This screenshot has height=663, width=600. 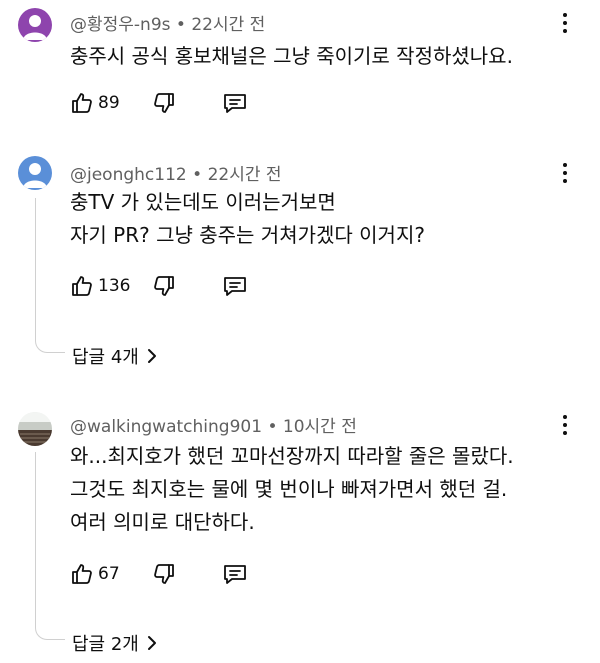 What do you see at coordinates (114, 286) in the screenshot?
I see `like-count: 136` at bounding box center [114, 286].